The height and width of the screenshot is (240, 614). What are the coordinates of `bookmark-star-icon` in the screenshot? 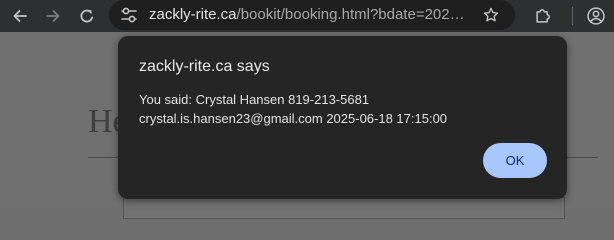 It's located at (491, 15).